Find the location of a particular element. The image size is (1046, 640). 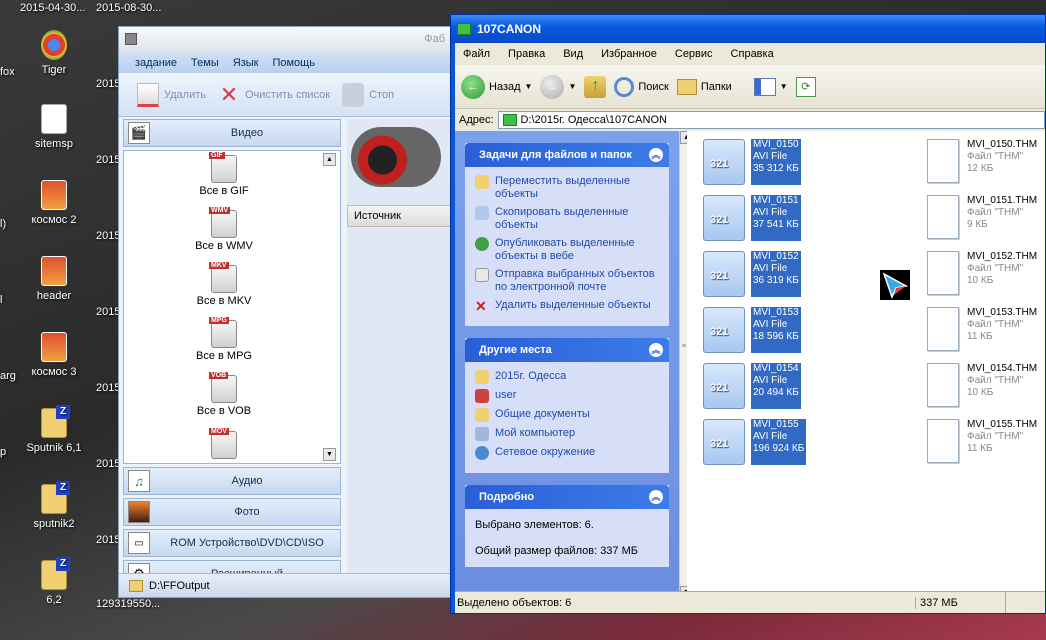

desktop-icon-kosmos3: космос 3 is located at coordinates (54, 355).